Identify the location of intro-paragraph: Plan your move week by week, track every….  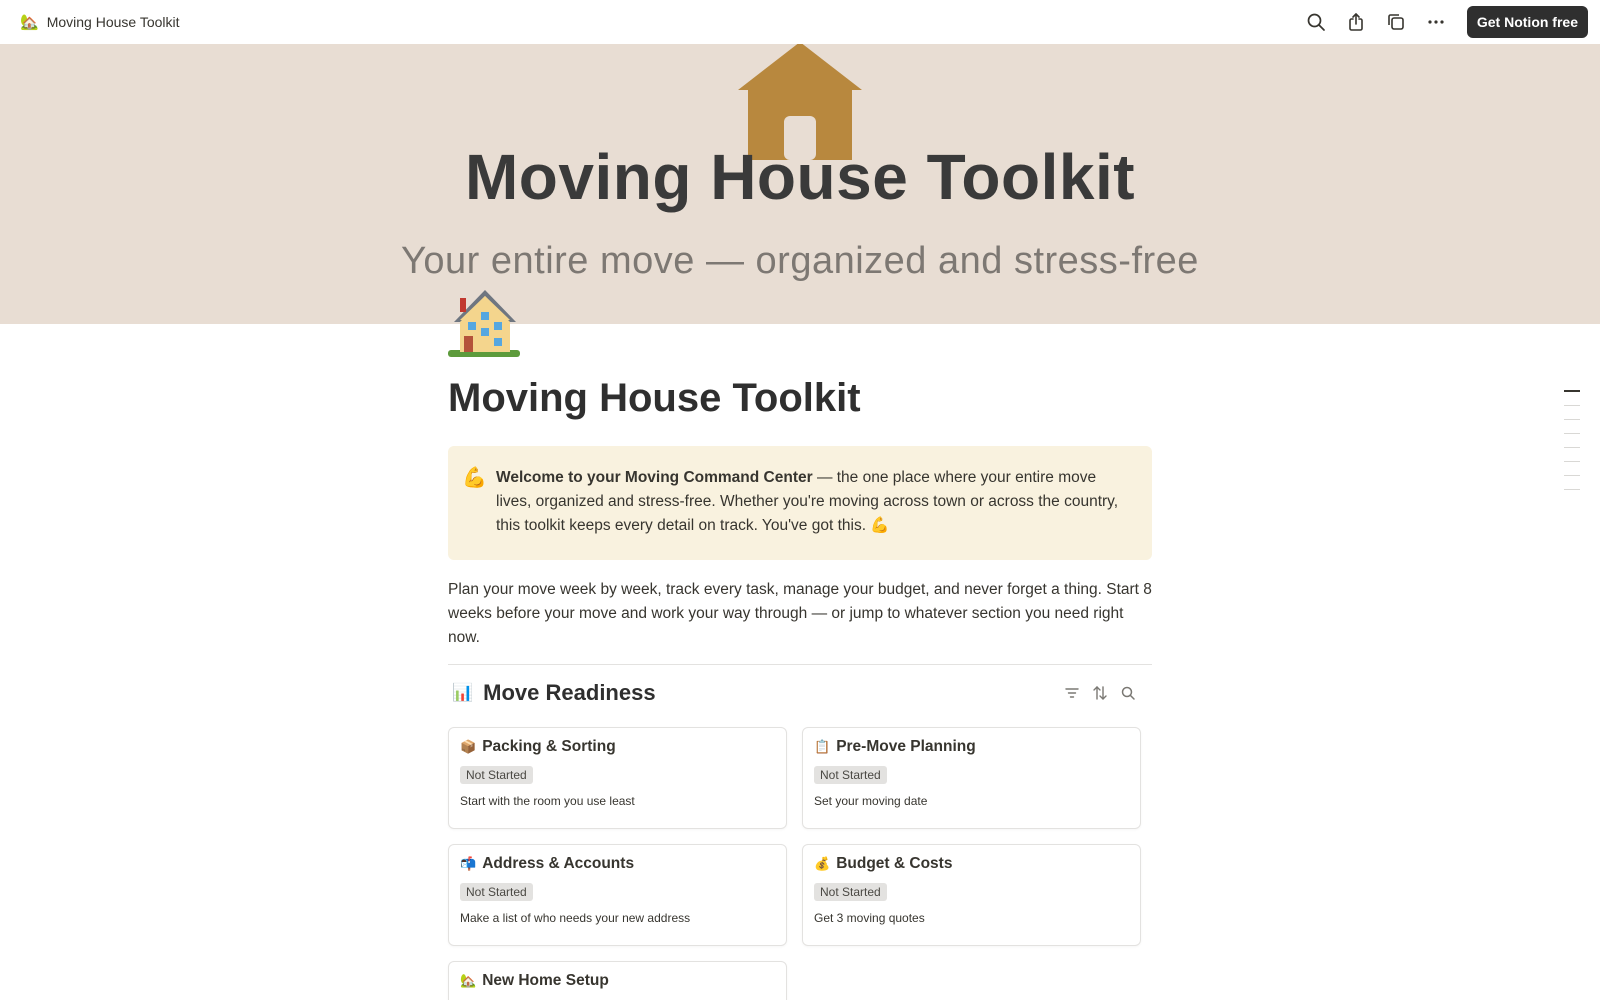
(800, 614).